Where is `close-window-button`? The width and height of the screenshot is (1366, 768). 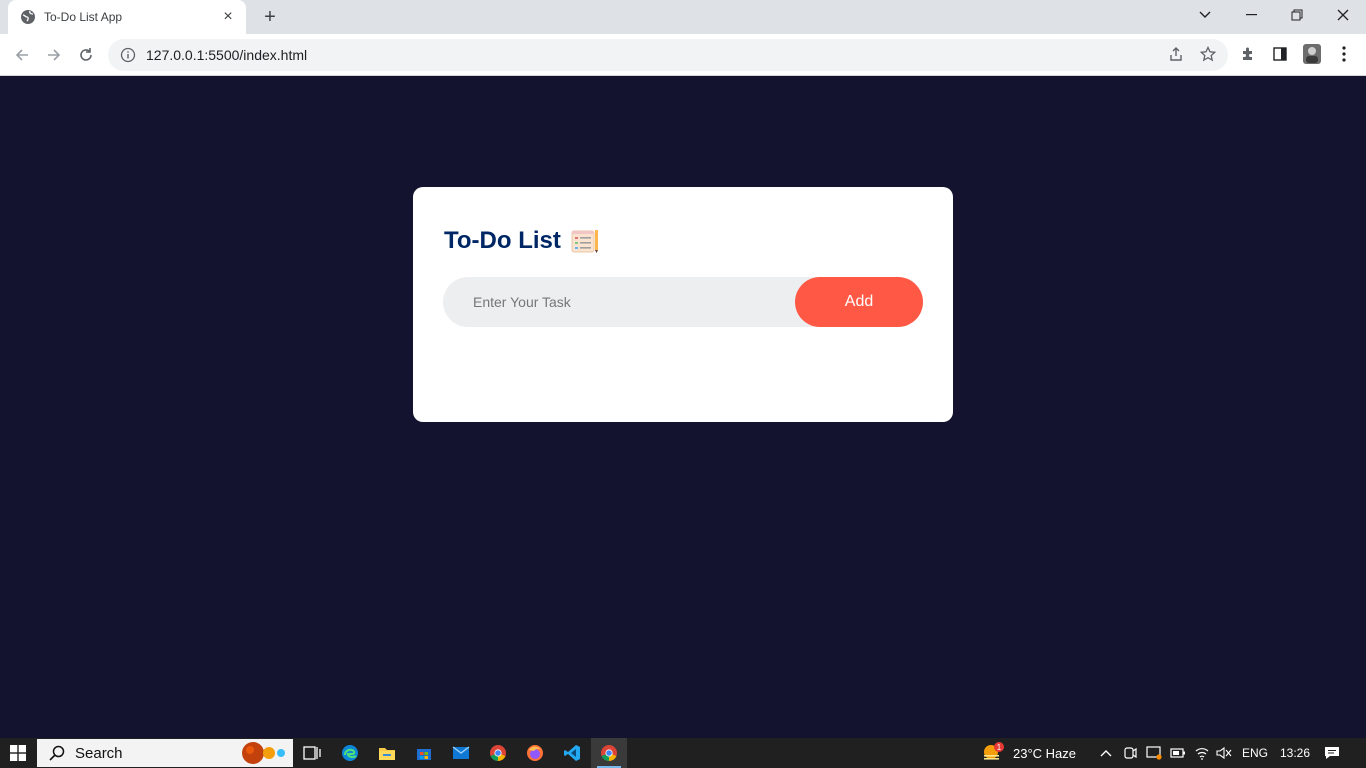
close-window-button is located at coordinates (1343, 15).